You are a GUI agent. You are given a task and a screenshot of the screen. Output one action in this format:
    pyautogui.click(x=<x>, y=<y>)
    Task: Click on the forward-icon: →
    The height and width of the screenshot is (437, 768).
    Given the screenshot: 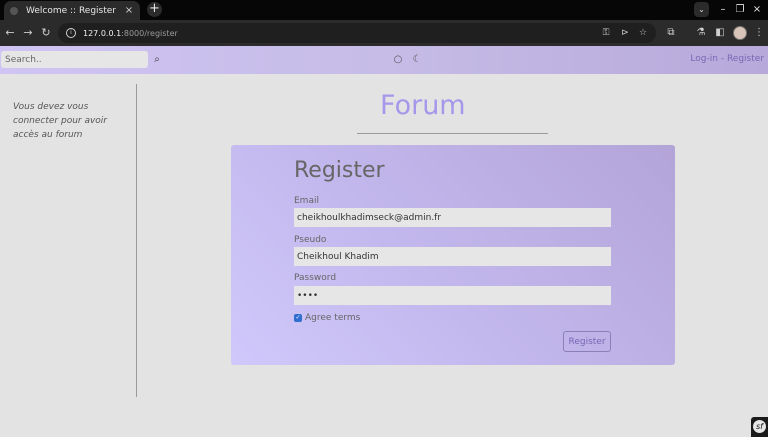 What is the action you would take?
    pyautogui.click(x=28, y=33)
    